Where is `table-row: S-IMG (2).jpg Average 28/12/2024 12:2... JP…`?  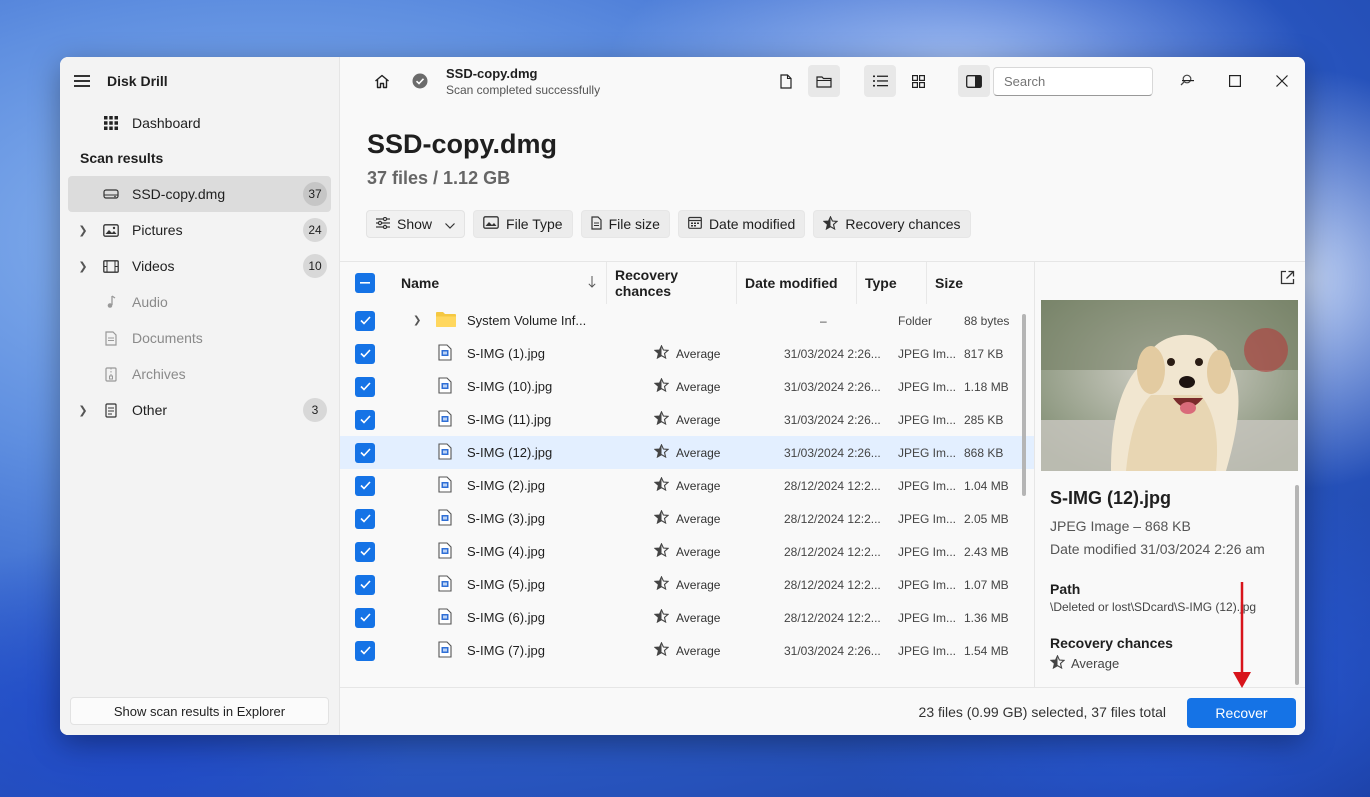
table-row: S-IMG (2).jpg Average 28/12/2024 12:2... JP… is located at coordinates (687, 485).